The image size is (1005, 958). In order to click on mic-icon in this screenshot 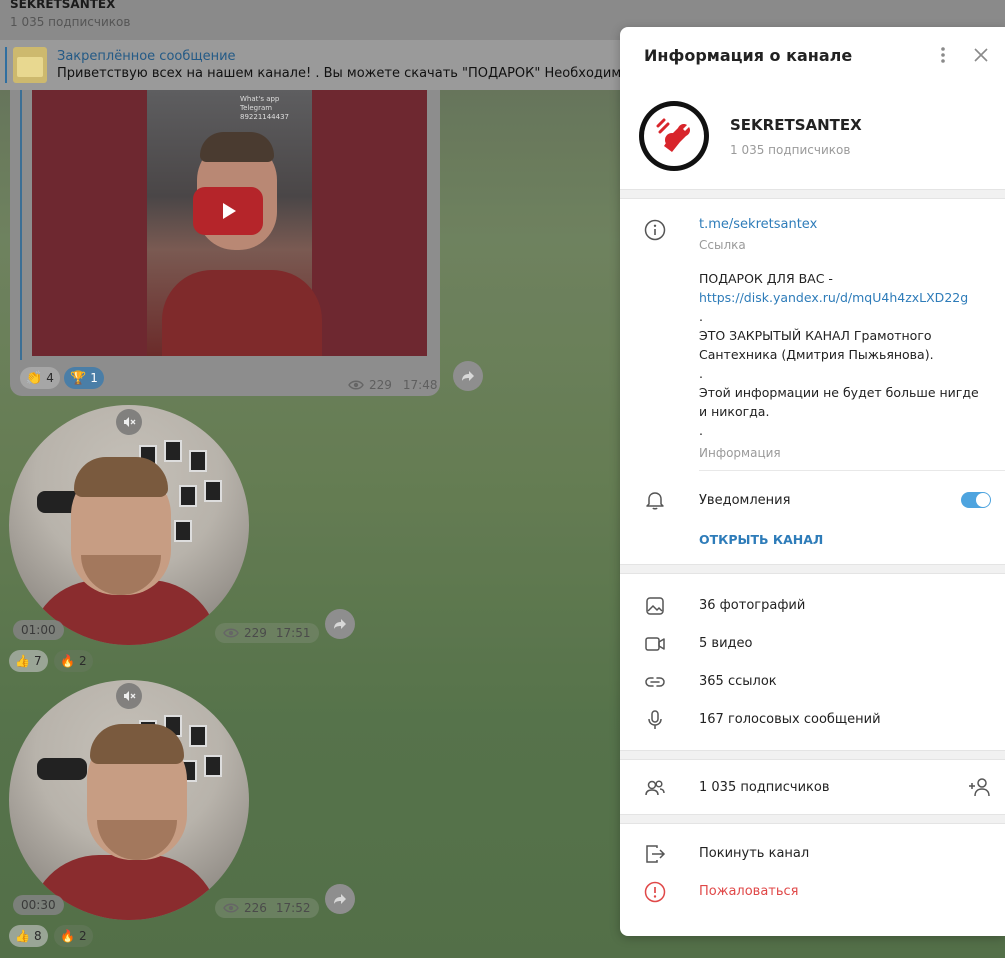, I will do `click(655, 719)`.